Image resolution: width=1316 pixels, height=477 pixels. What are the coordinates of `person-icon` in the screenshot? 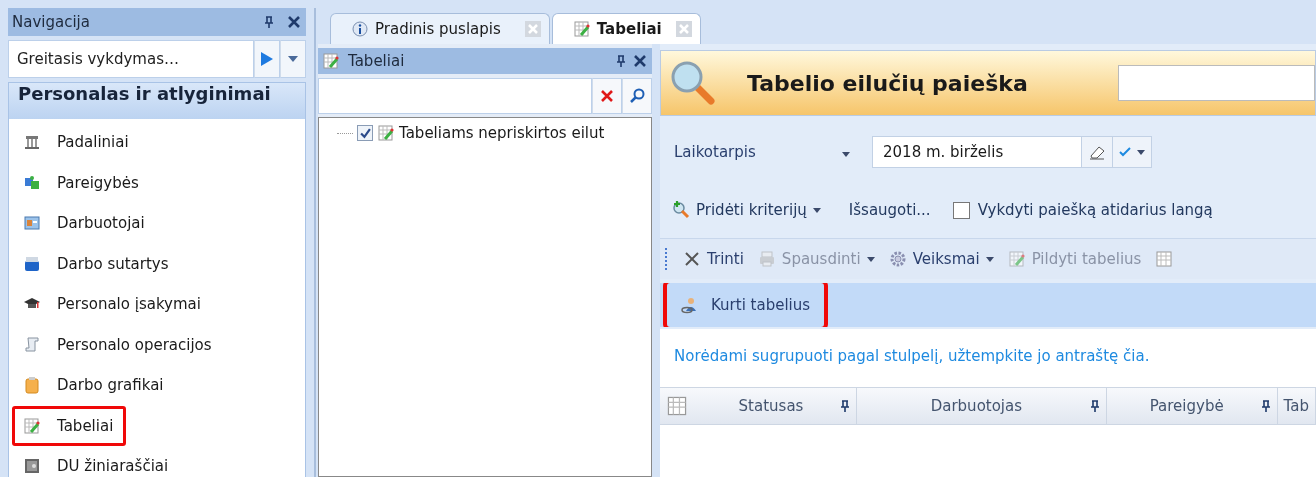 It's located at (690, 305).